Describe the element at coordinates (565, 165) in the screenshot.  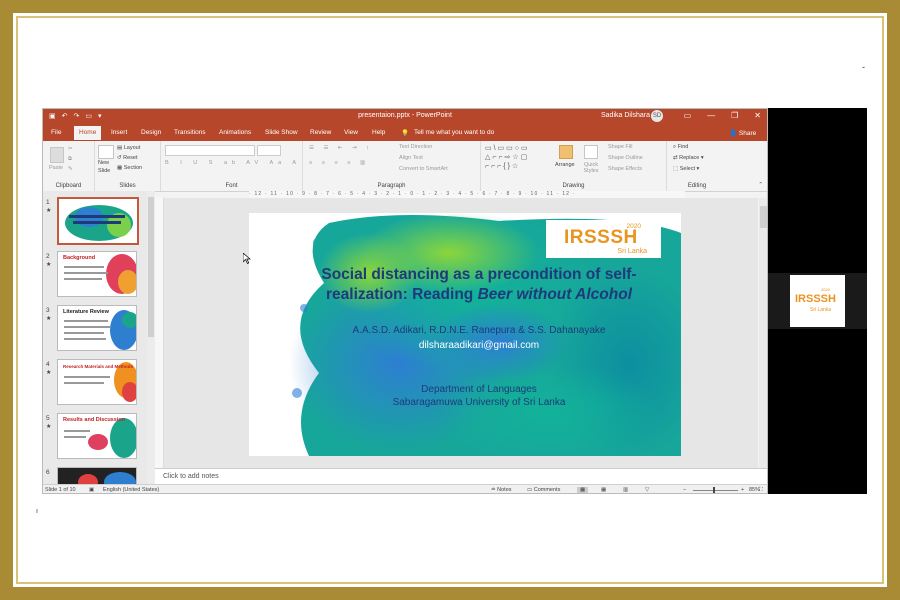
I see `arrange-button: Arrange` at that location.